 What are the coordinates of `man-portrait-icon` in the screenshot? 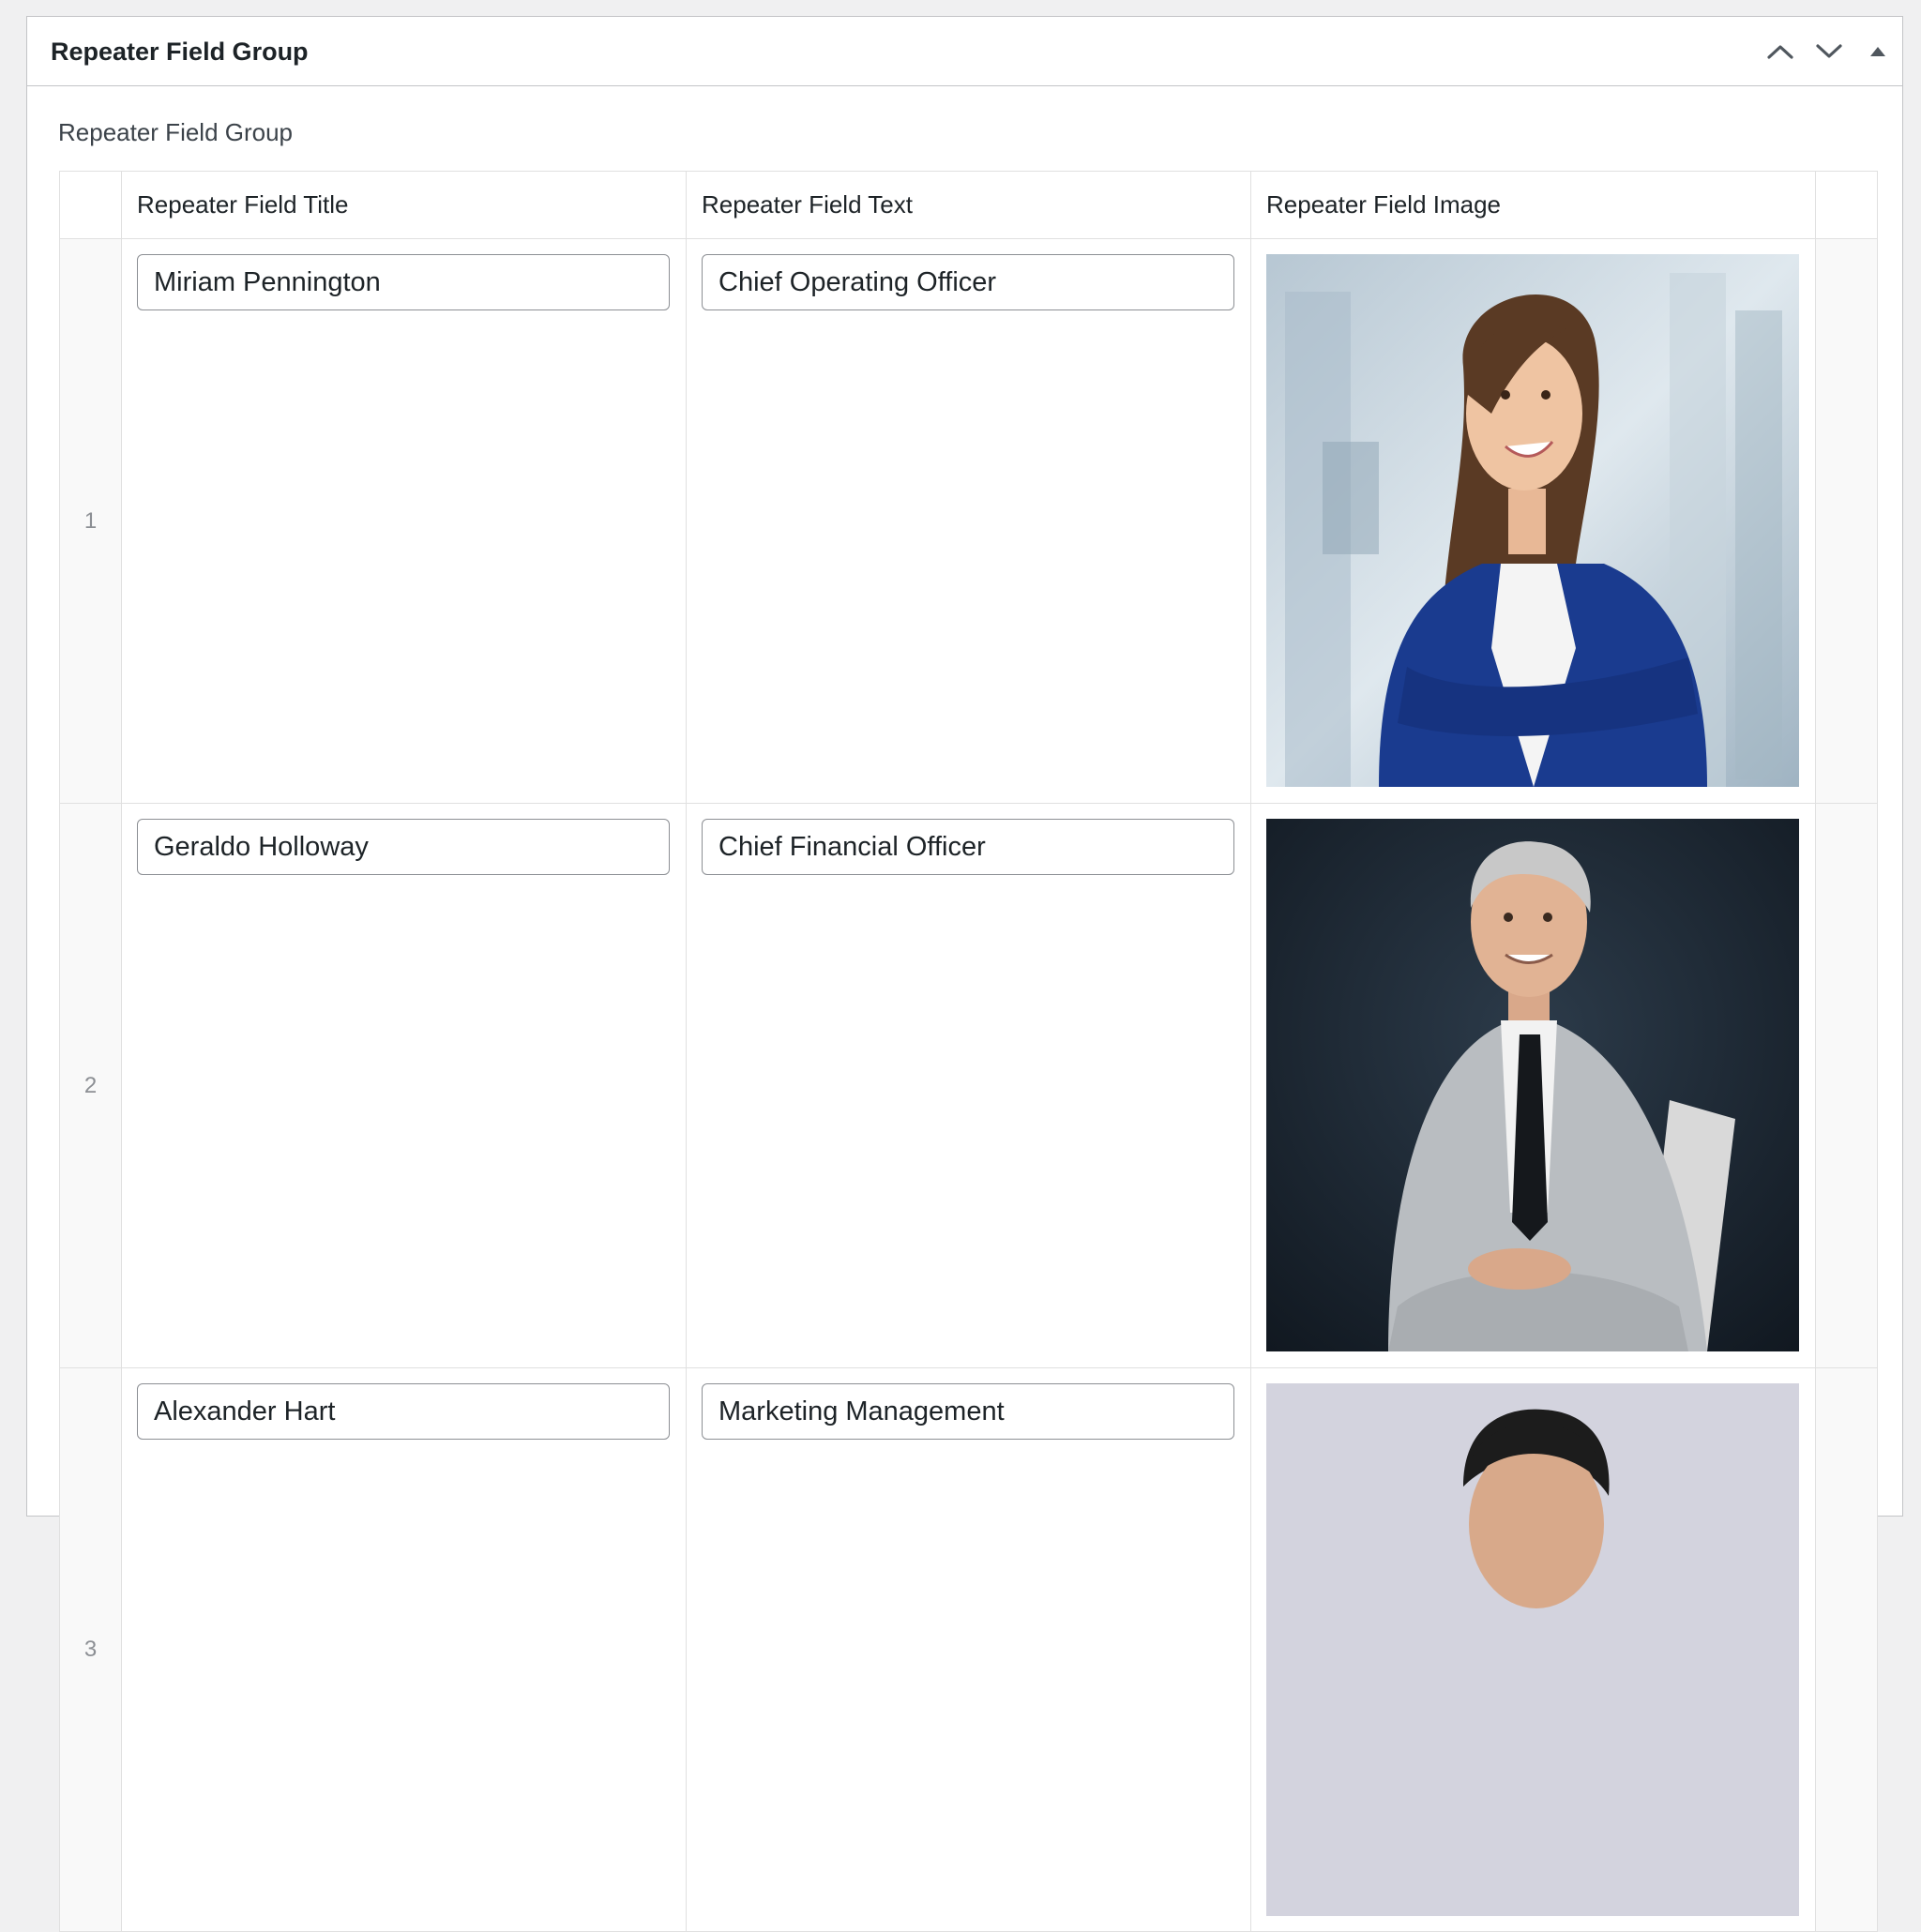 It's located at (1532, 1085).